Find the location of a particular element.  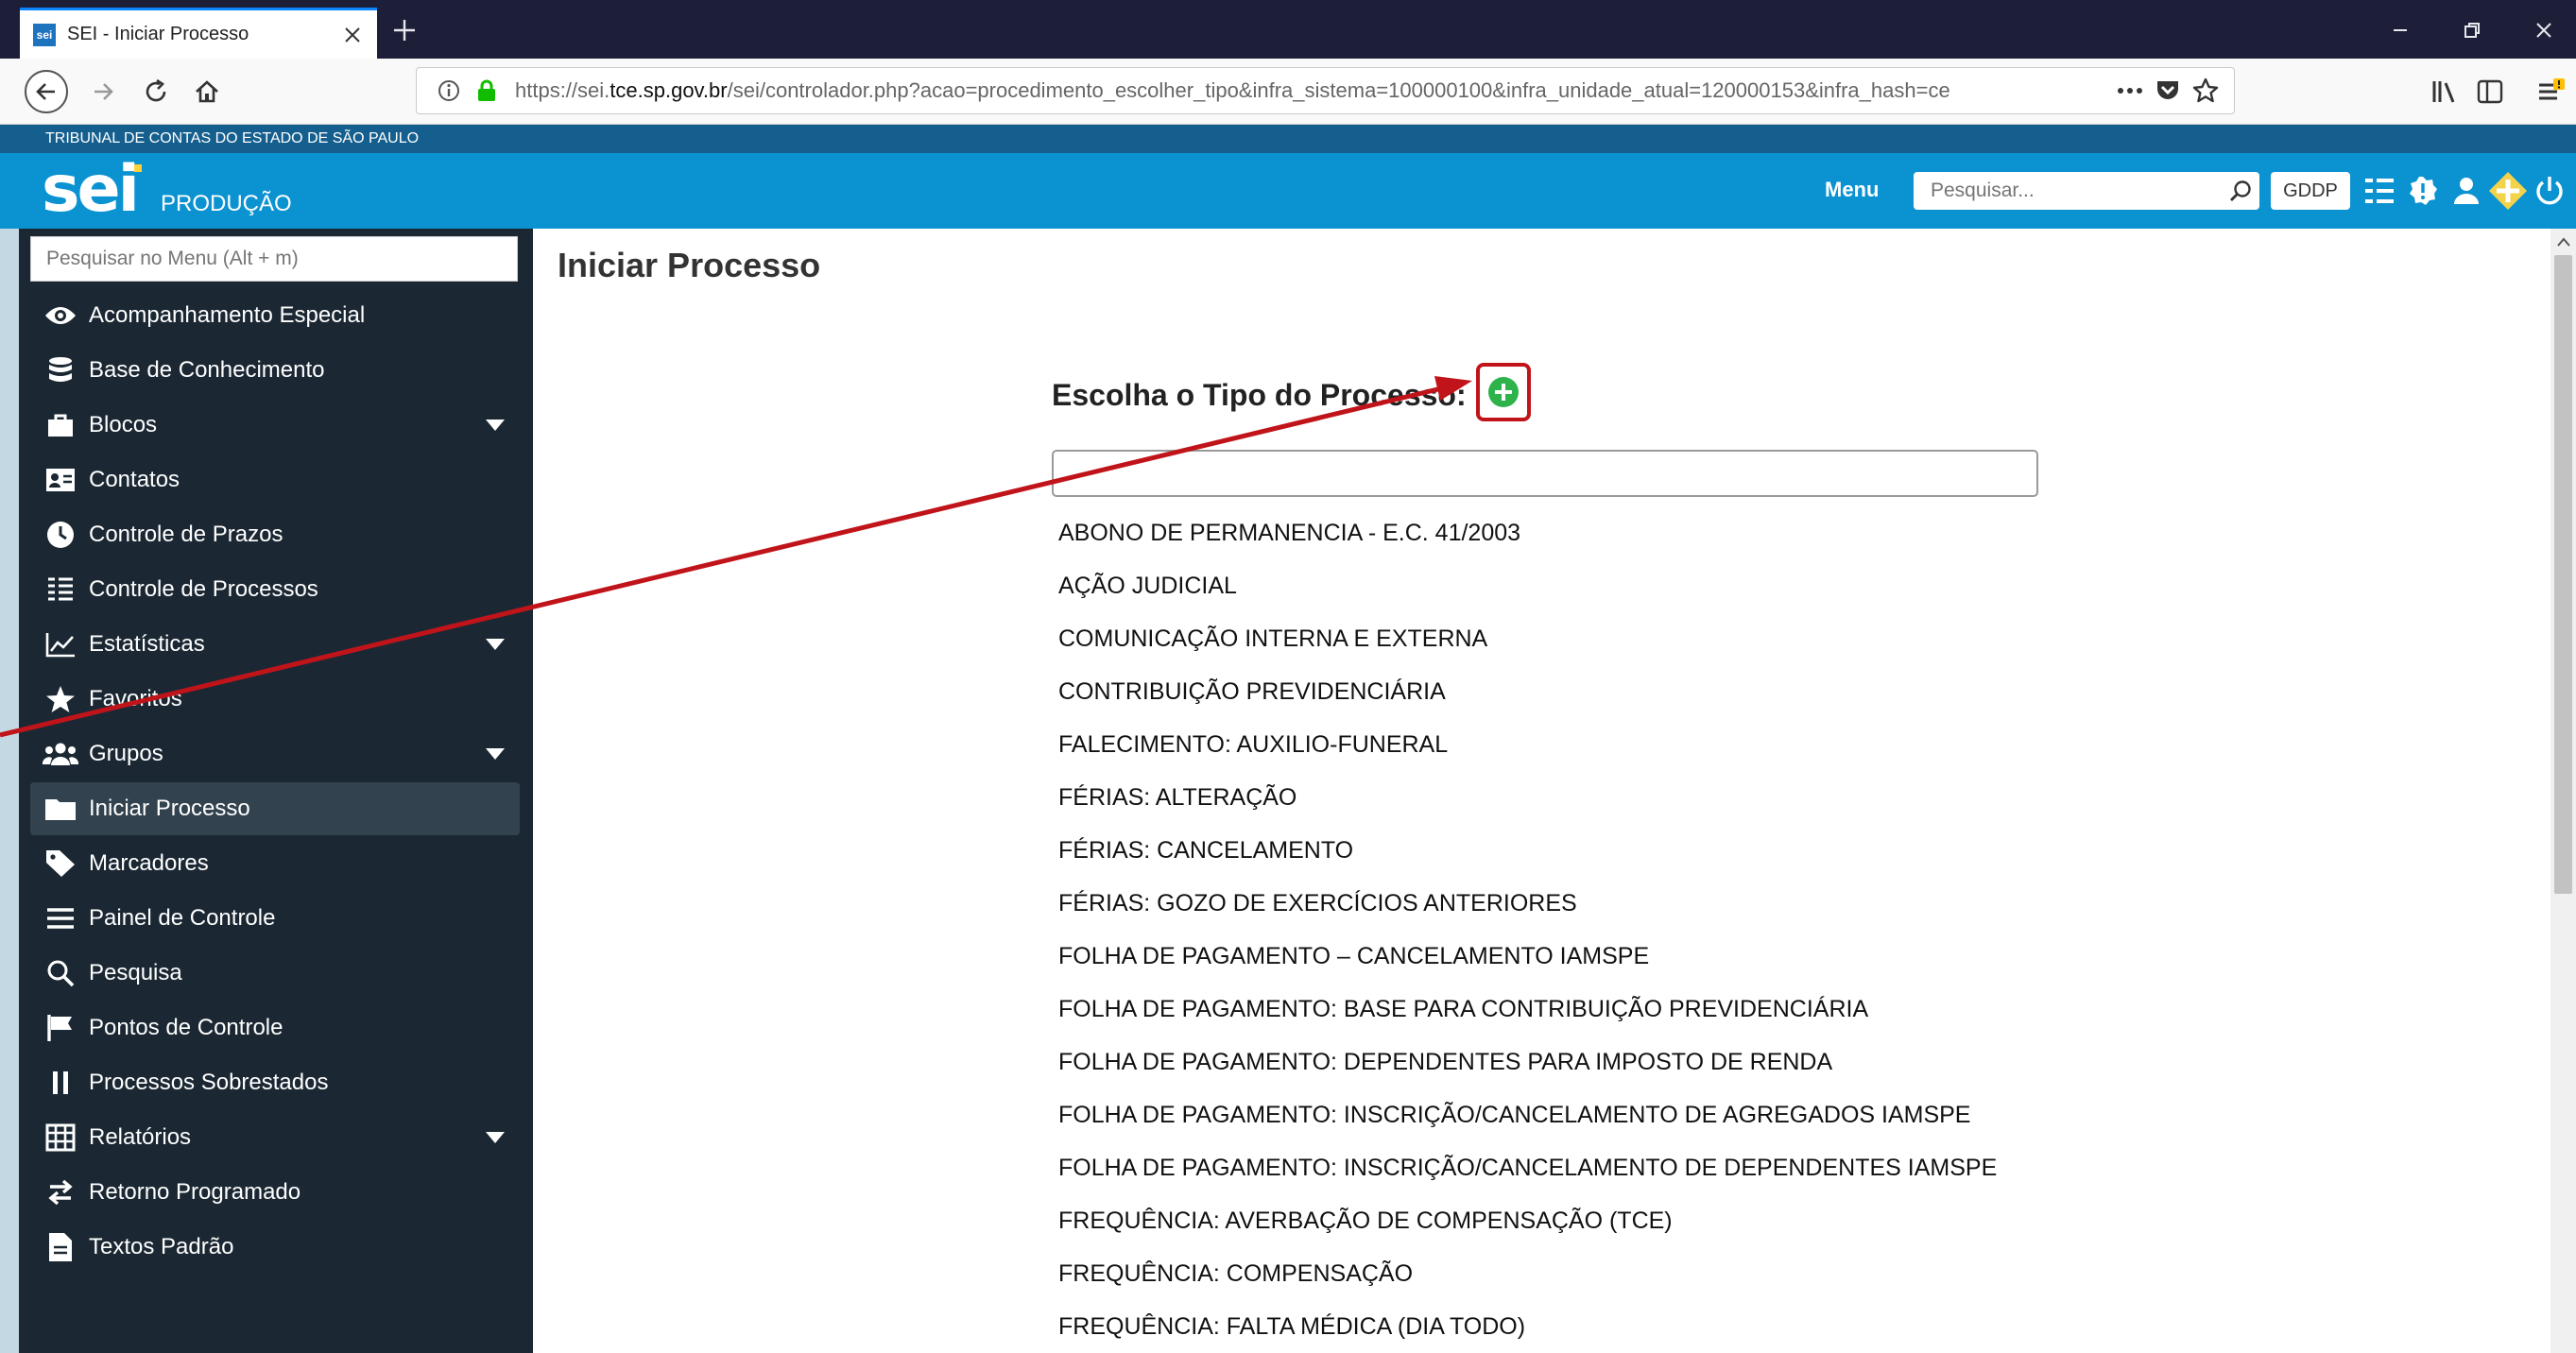

process-type-item: FALECIMENTO: AUXILIO-FUNERAL is located at coordinates (1253, 745).